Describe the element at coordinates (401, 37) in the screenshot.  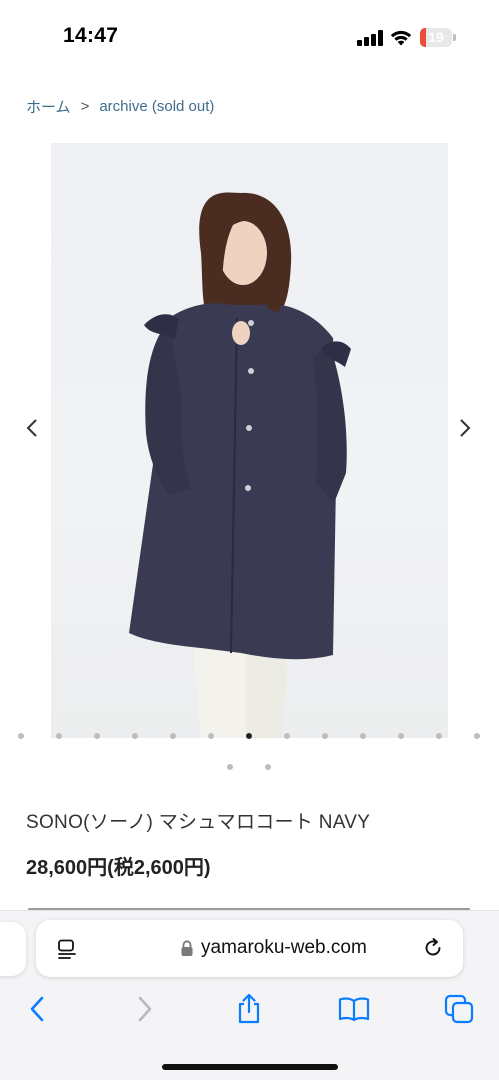
I see `wifi-icon` at that location.